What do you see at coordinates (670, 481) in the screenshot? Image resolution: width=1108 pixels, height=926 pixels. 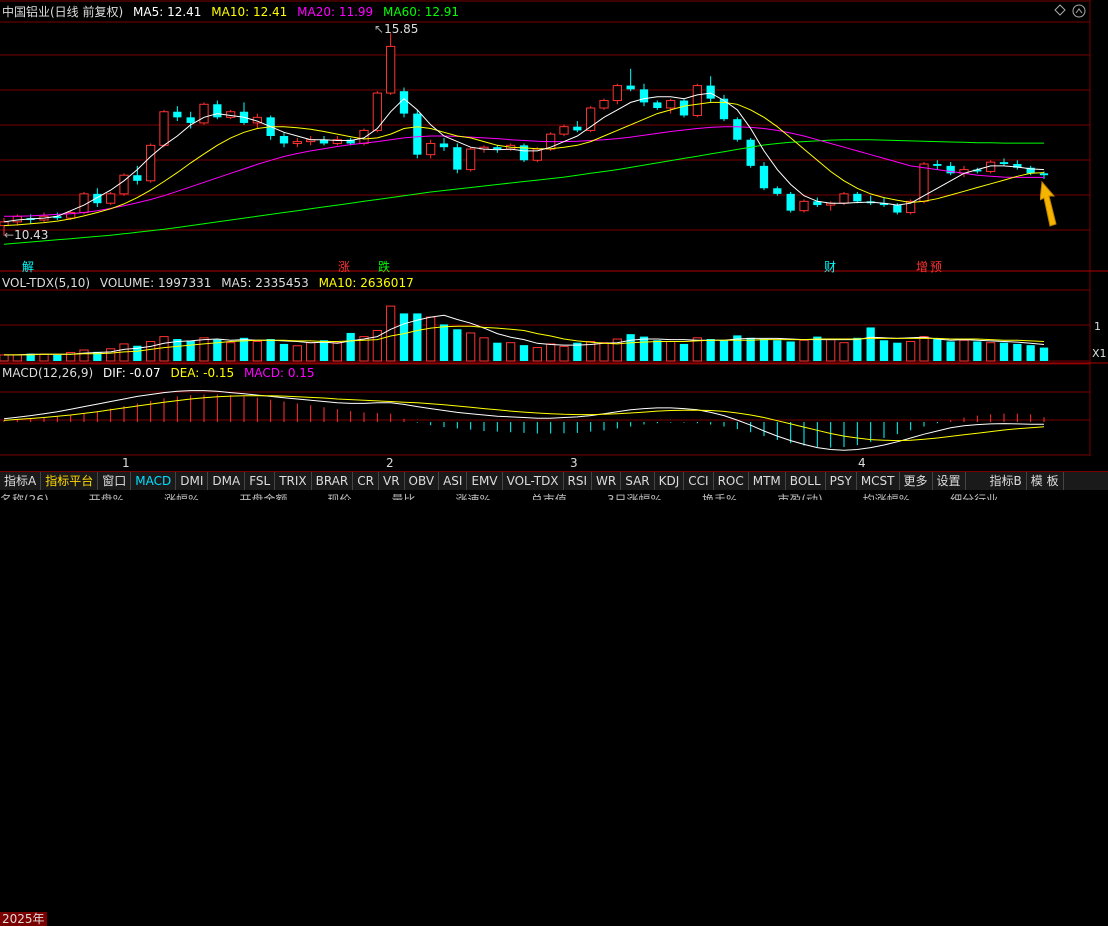 I see `tab-kdj: KDJ` at bounding box center [670, 481].